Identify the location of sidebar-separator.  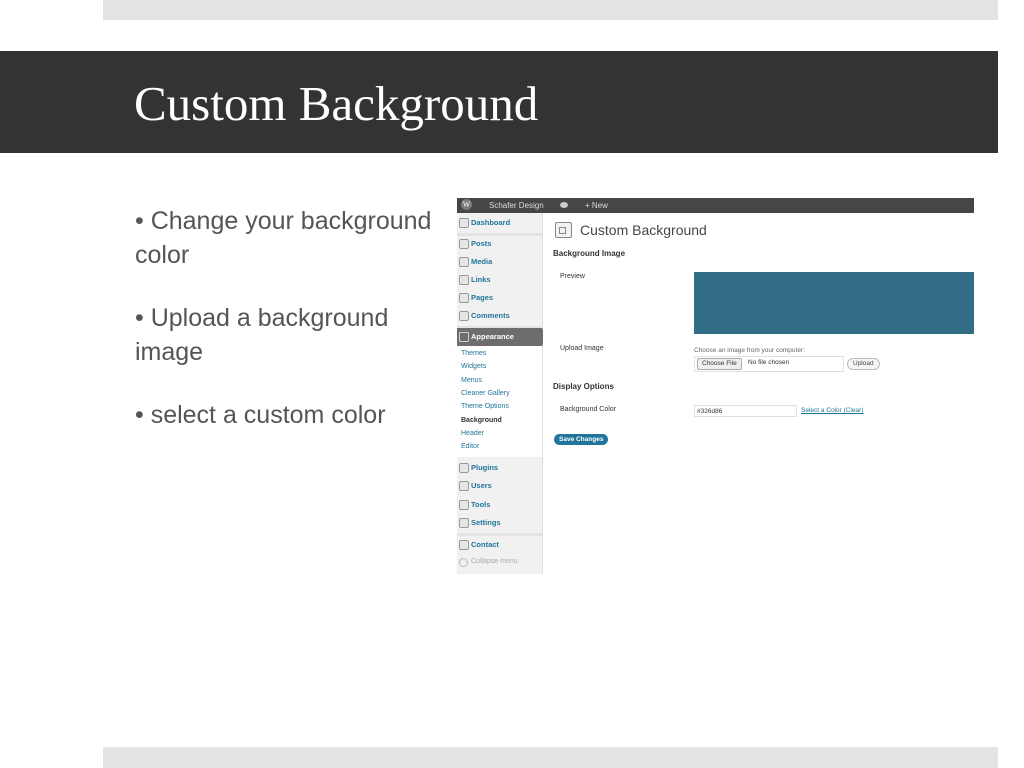
(499, 534).